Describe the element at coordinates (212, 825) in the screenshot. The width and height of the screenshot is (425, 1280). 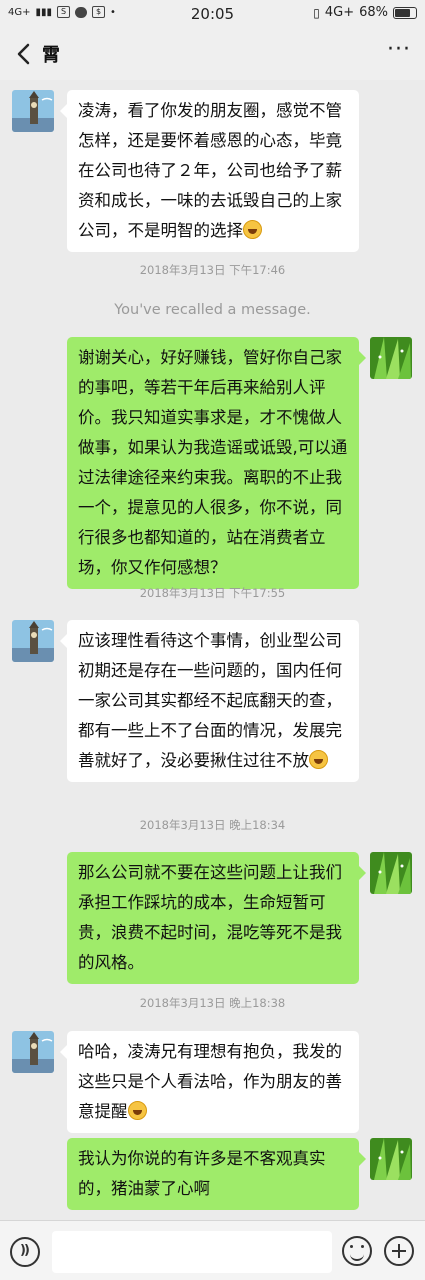
I see `message-timestamp: 2018年3月13日 晚上18:34` at that location.